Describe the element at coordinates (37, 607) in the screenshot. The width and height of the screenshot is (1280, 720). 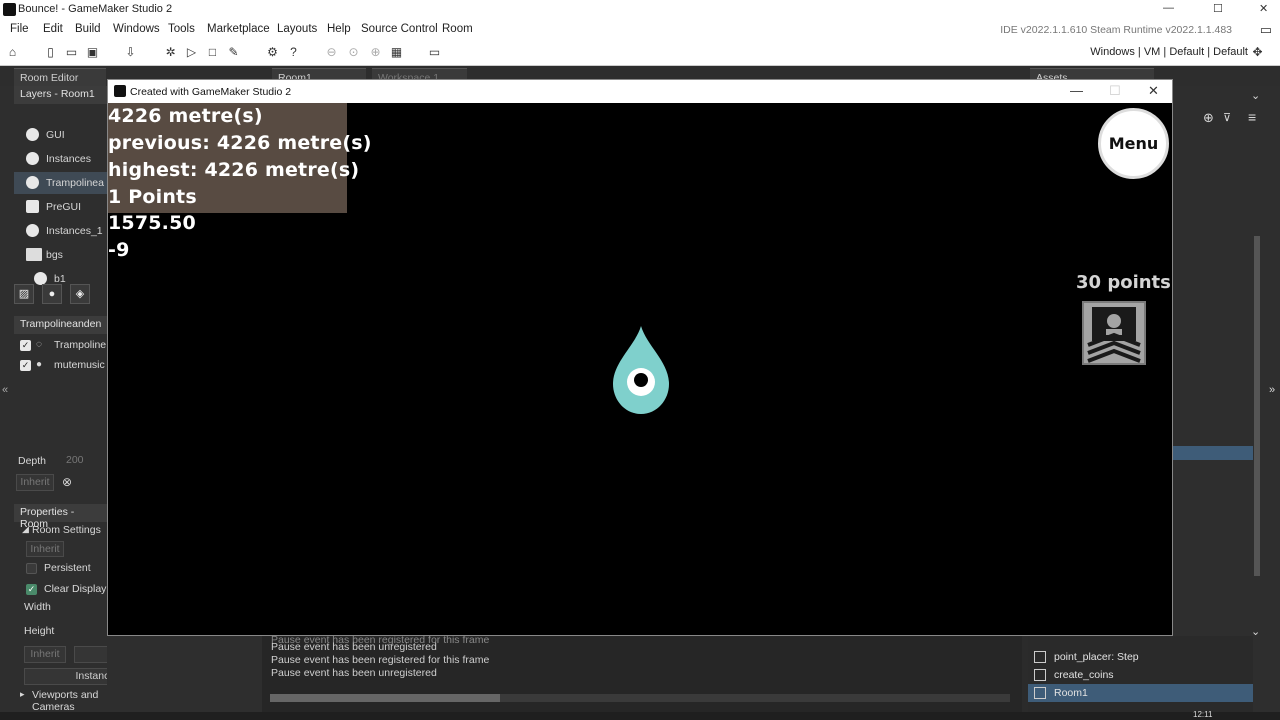
I see `width-label: Width` at that location.